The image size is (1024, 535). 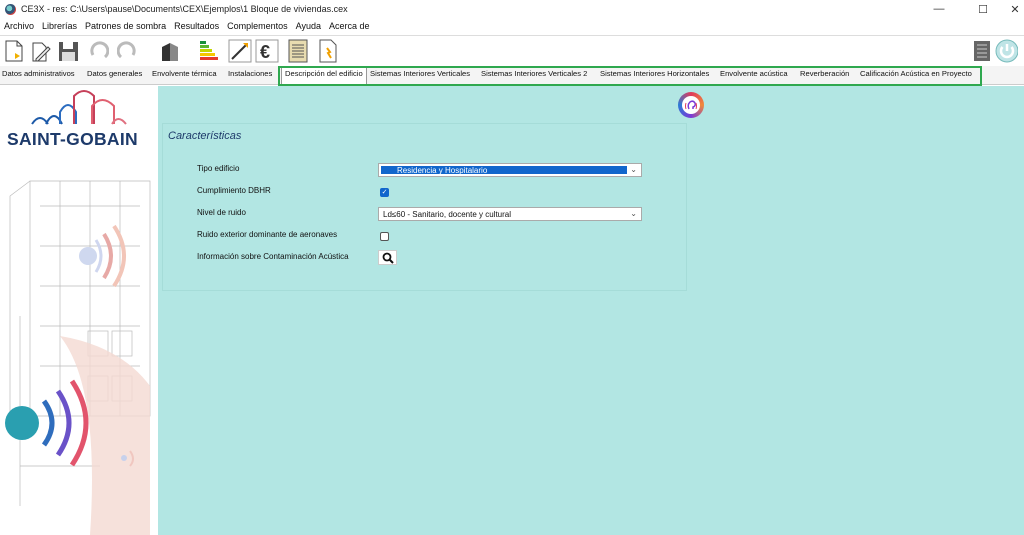 I want to click on building-icon, so click(x=170, y=51).